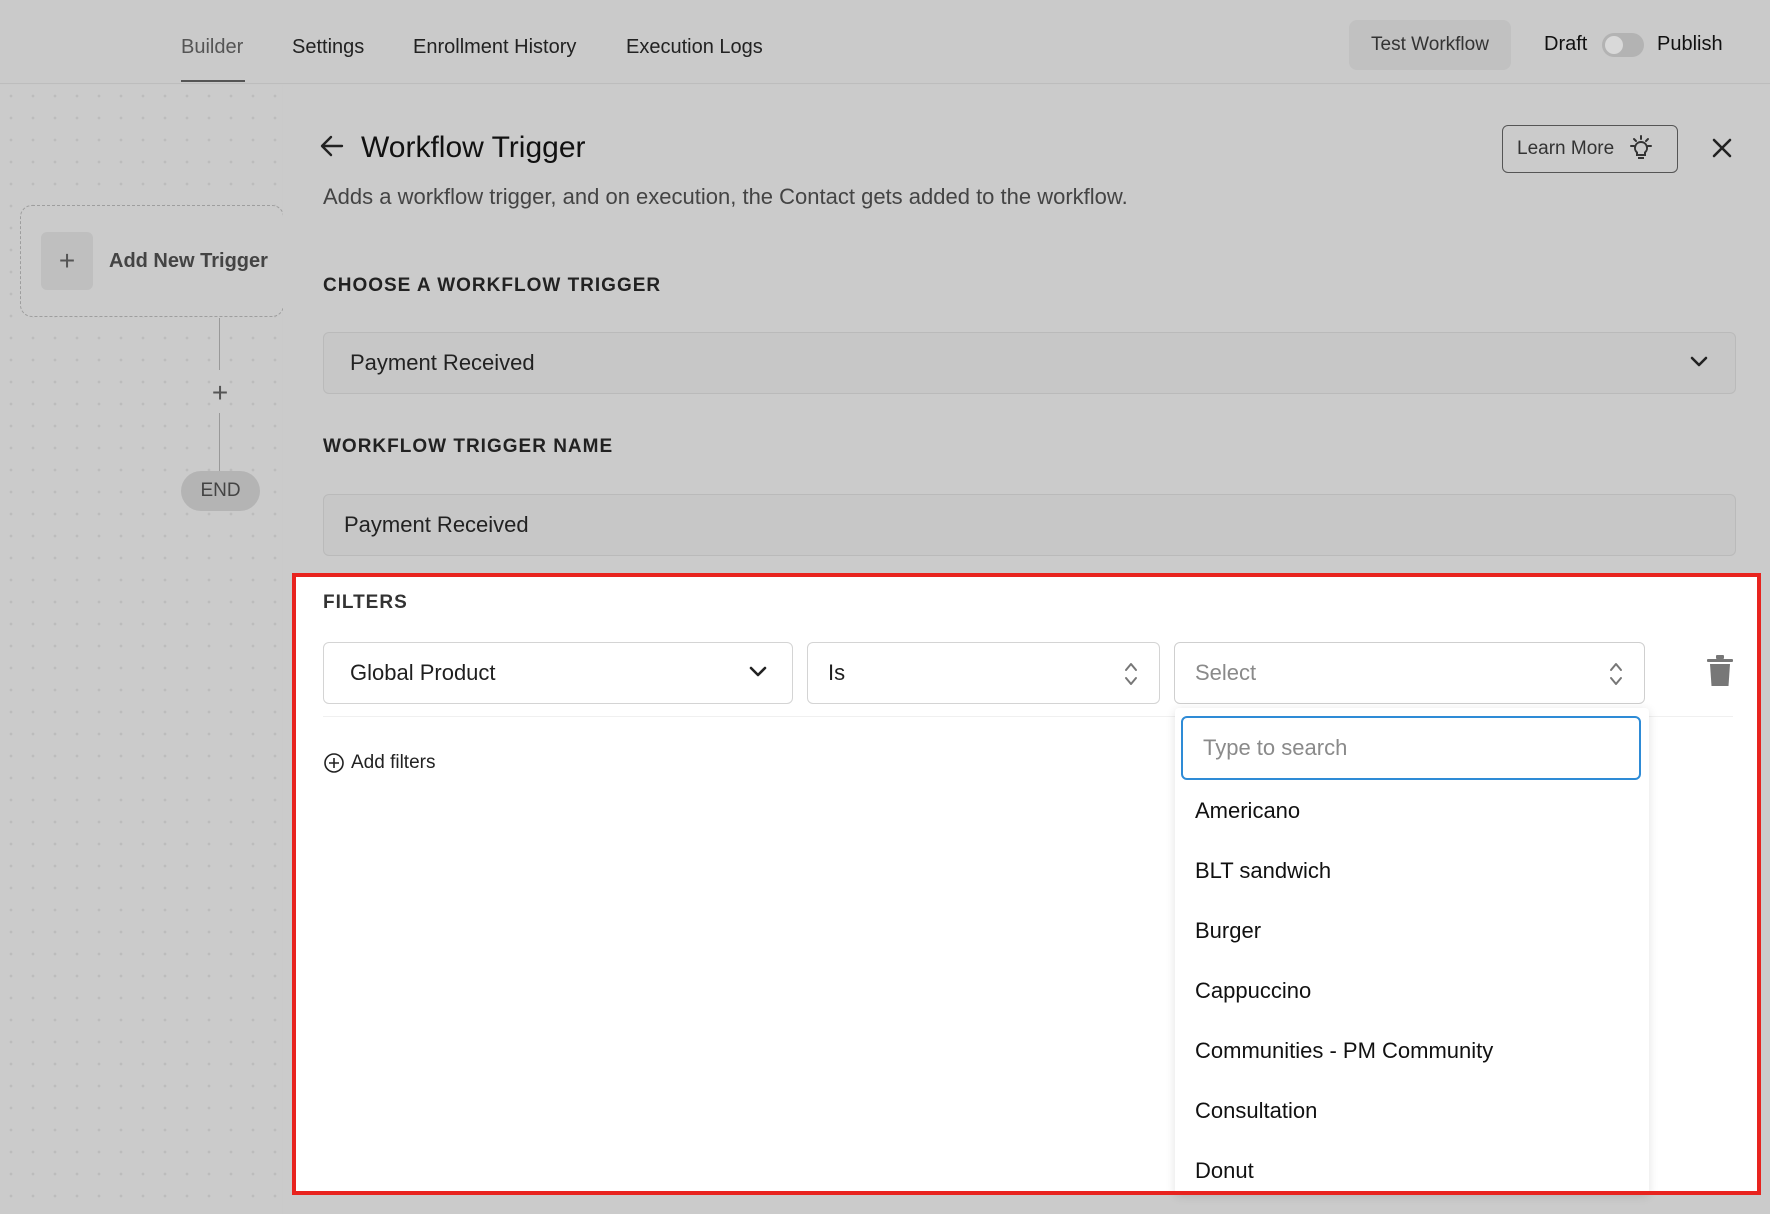 This screenshot has height=1214, width=1770. What do you see at coordinates (468, 446) in the screenshot?
I see `trigger-name-label: WORKFLOW TRIGGER NAME` at bounding box center [468, 446].